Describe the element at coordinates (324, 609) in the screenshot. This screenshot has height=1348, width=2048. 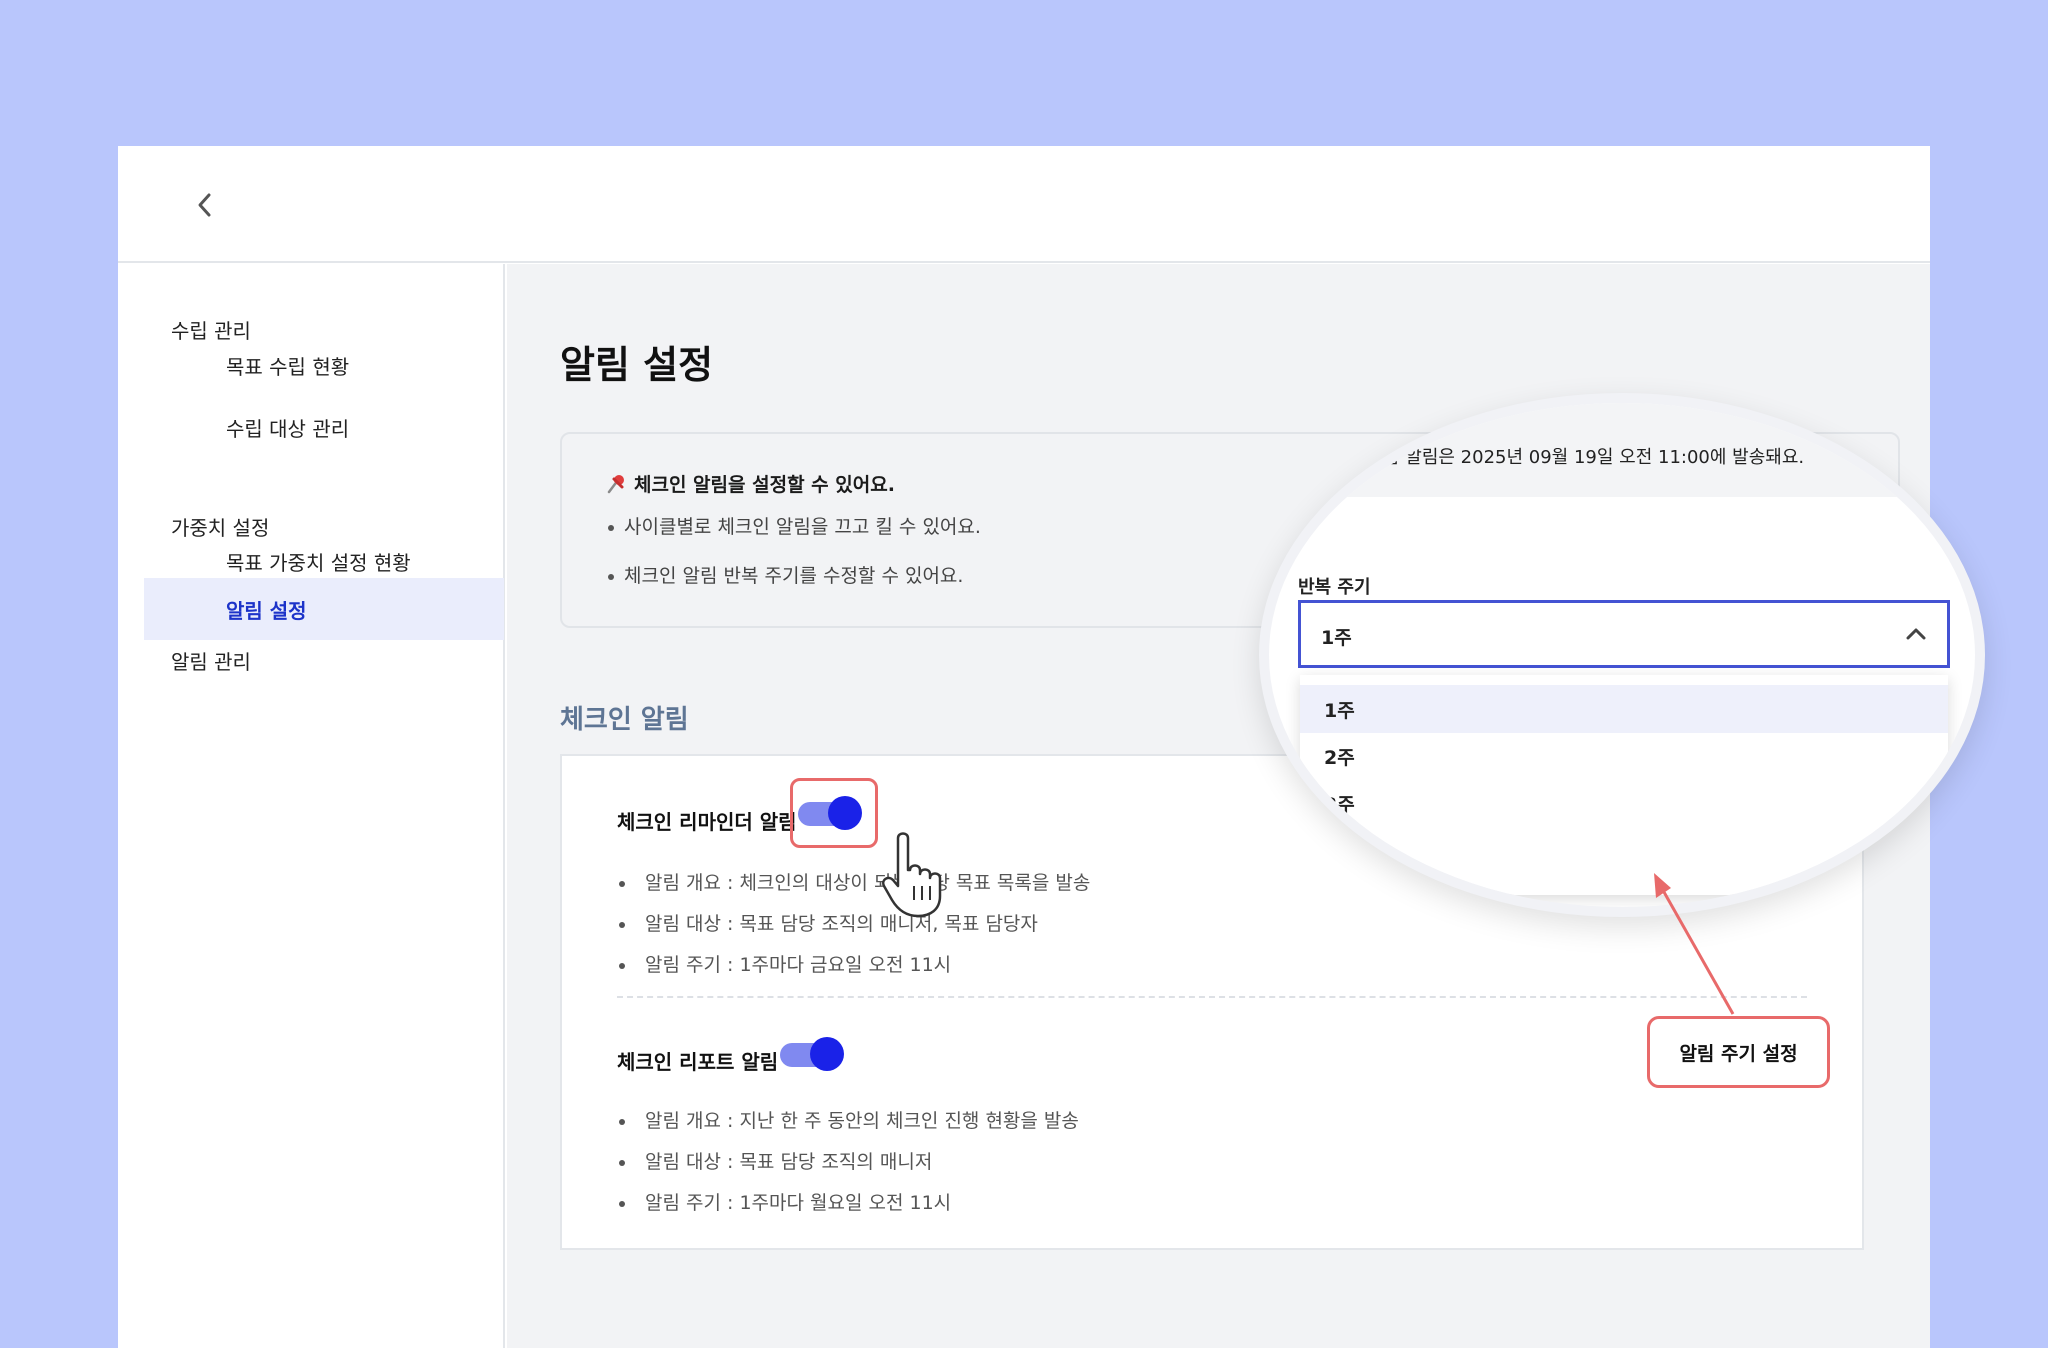
I see `sidebar-item-notification-settings: 알림 설정` at that location.